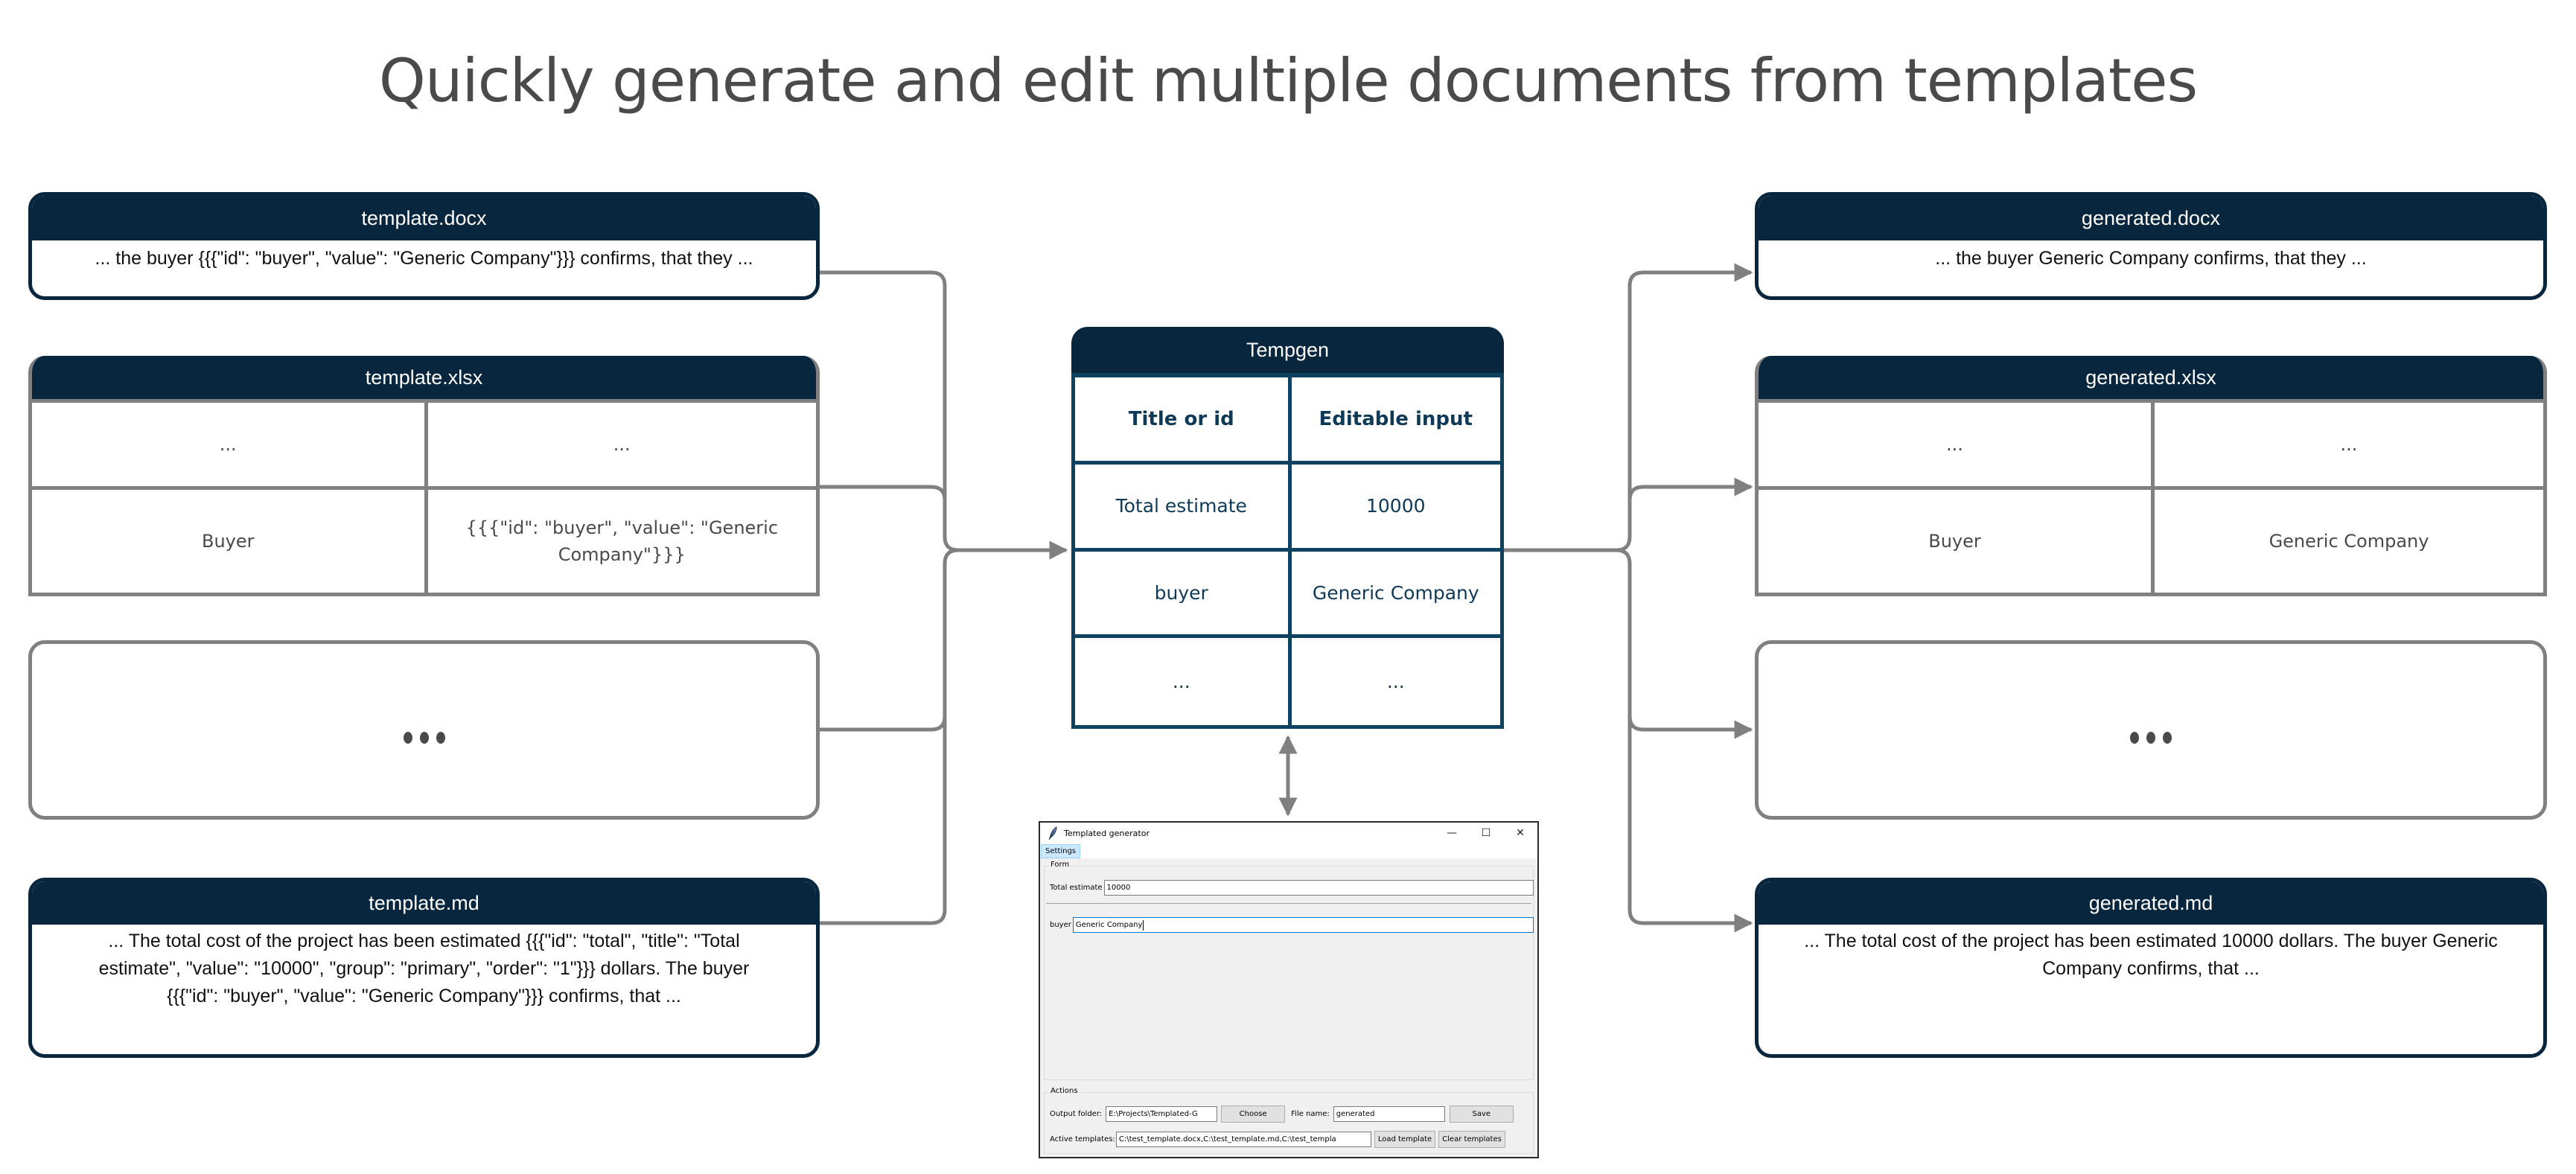 The image size is (2576, 1174). What do you see at coordinates (1393, 595) in the screenshot?
I see `tempgen-cell: Generic Company` at bounding box center [1393, 595].